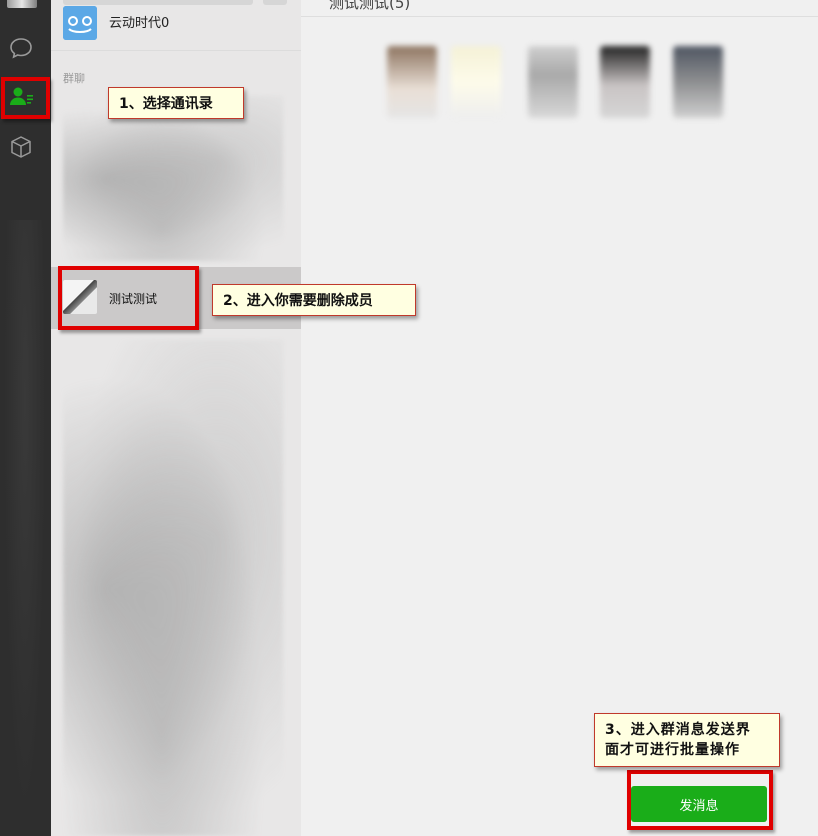 The image size is (818, 836). What do you see at coordinates (74, 78) in the screenshot?
I see `section-label-groups: 群聊` at bounding box center [74, 78].